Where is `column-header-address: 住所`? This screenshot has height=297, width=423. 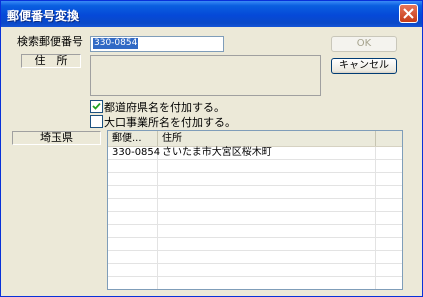 column-header-address: 住所 is located at coordinates (267, 138).